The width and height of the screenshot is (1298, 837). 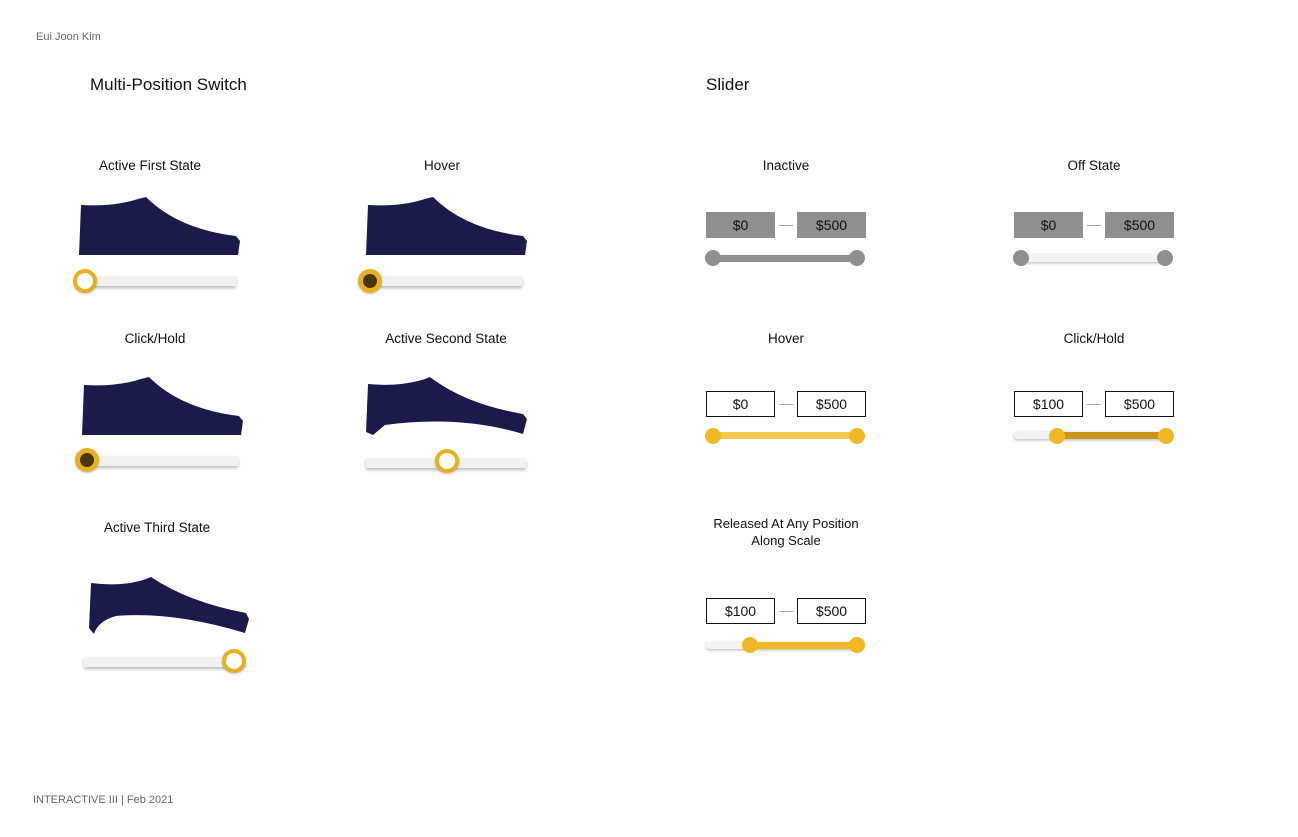 What do you see at coordinates (786, 540) in the screenshot?
I see `slider-label-released-line2: Along Scale` at bounding box center [786, 540].